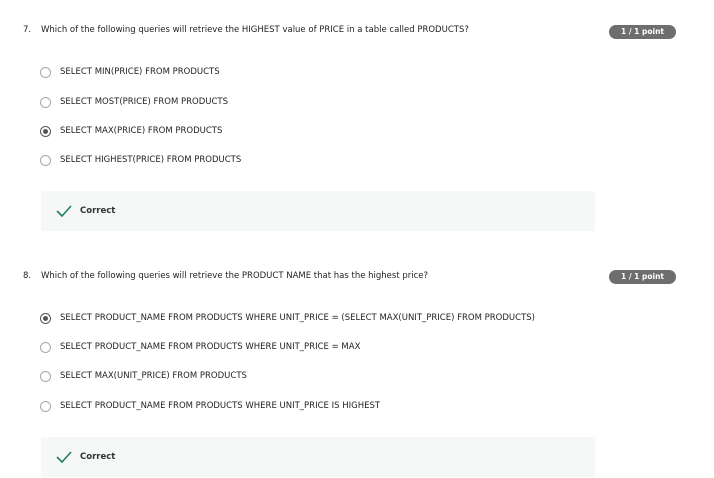  Describe the element at coordinates (27, 30) in the screenshot. I see `question-7-number: 7.` at that location.